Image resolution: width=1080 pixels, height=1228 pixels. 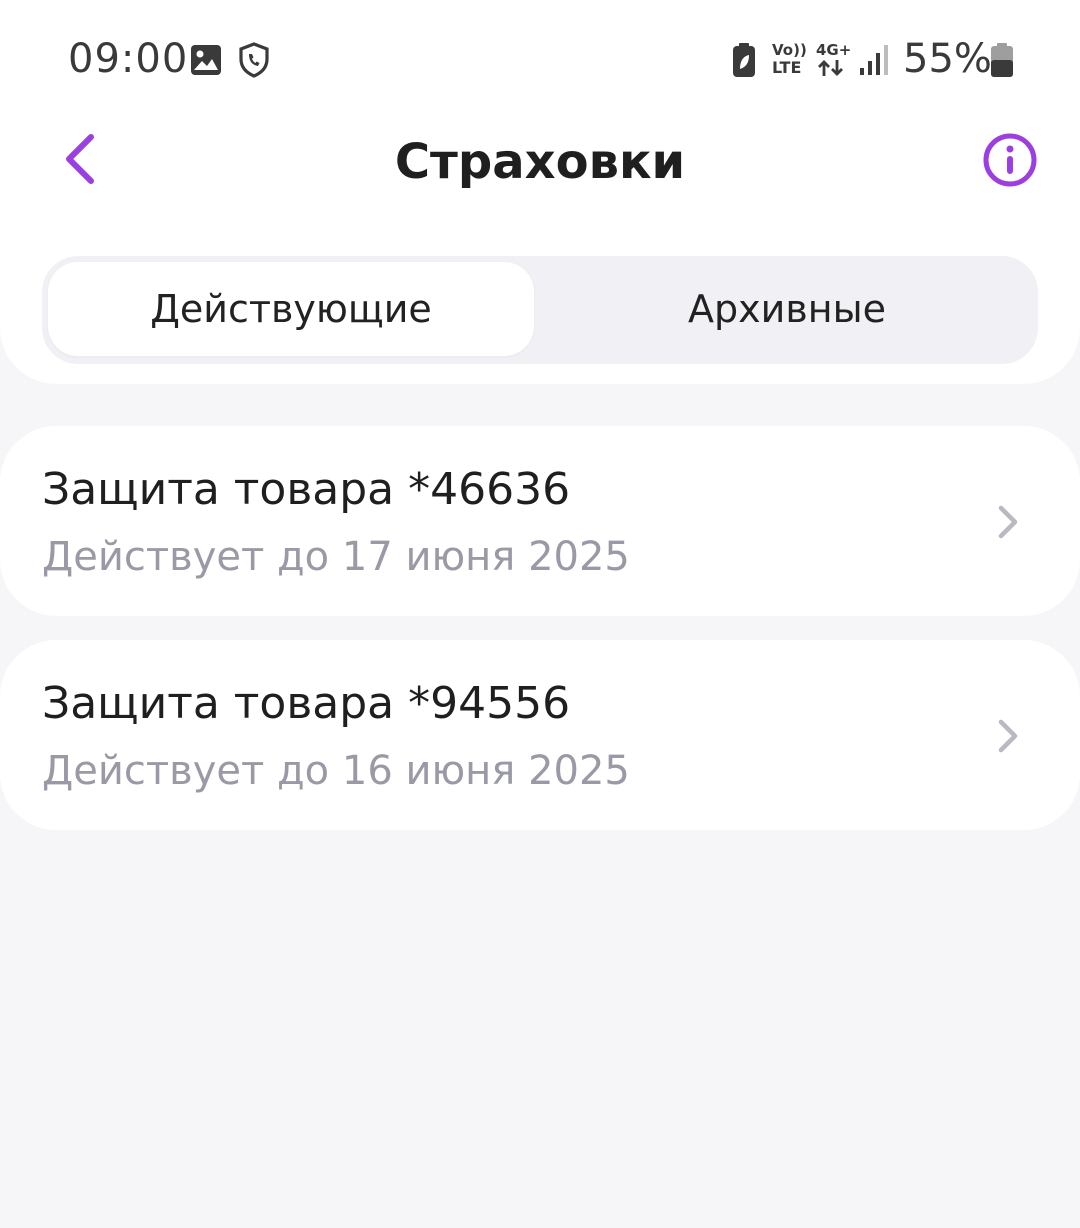 I want to click on policy-title: Защита товара *46636, so click(x=306, y=489).